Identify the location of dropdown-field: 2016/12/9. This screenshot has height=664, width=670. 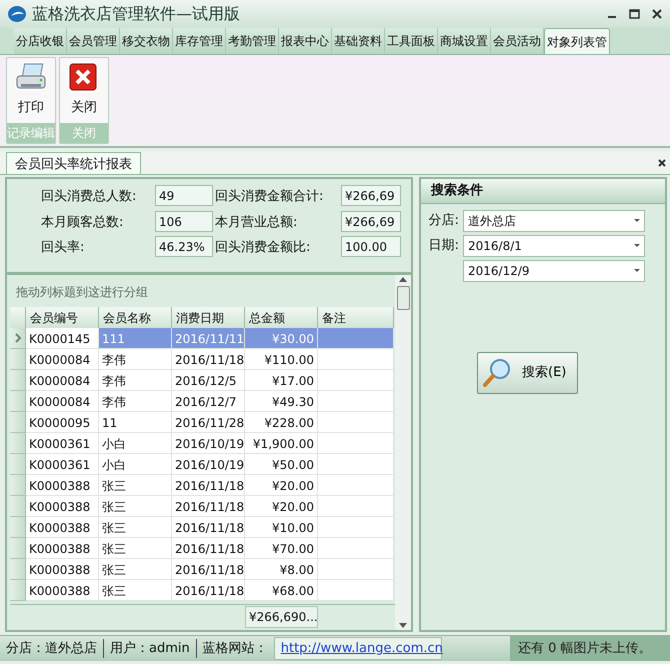
(554, 271).